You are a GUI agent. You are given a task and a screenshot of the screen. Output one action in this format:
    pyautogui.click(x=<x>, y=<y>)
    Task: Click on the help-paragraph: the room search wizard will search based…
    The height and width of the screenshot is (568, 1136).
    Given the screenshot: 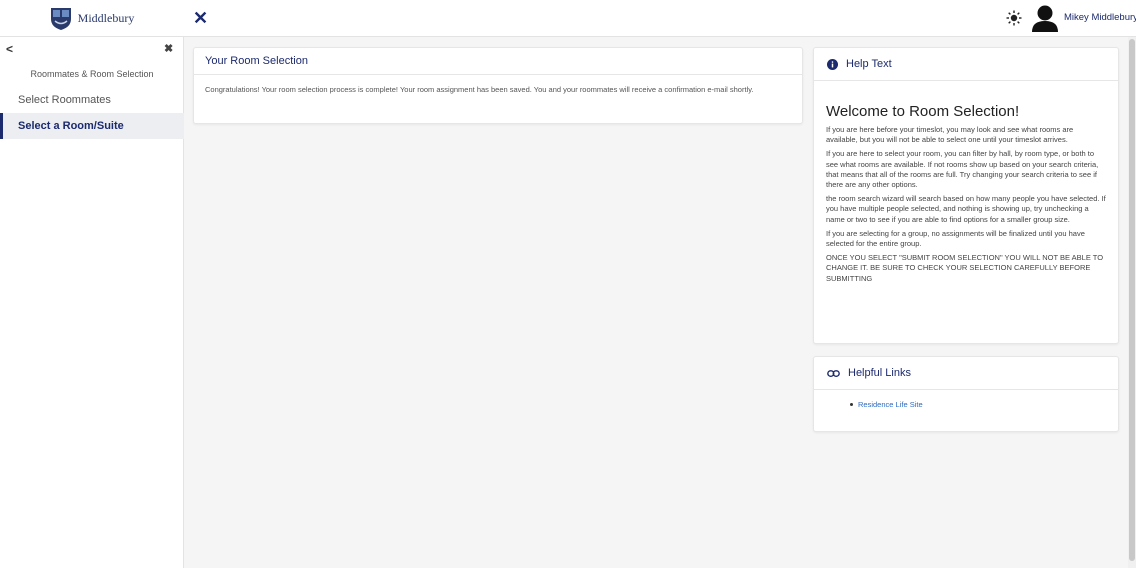 What is the action you would take?
    pyautogui.click(x=966, y=209)
    